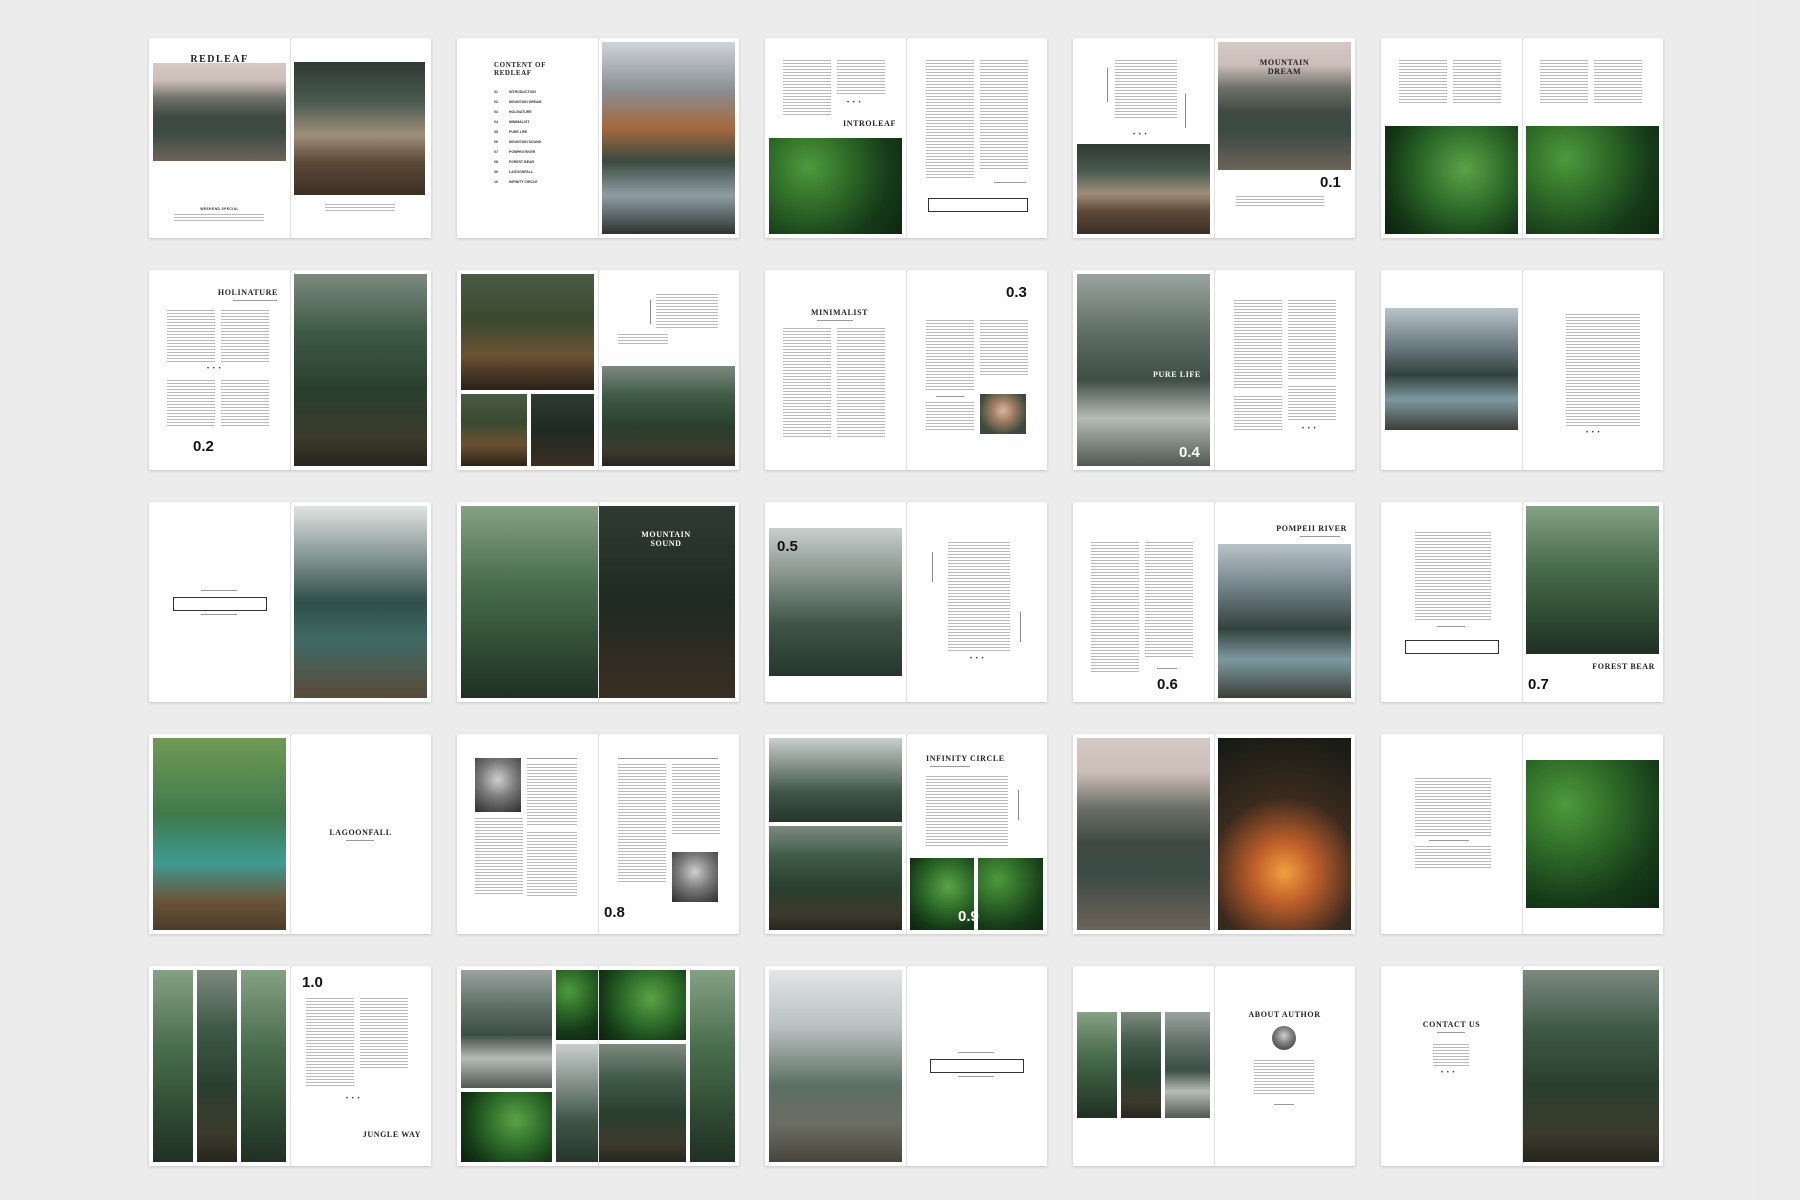 This screenshot has height=1200, width=1800. I want to click on spread-mountain-dream: • • • MOUNTAIN DREAM 0.1, so click(1214, 138).